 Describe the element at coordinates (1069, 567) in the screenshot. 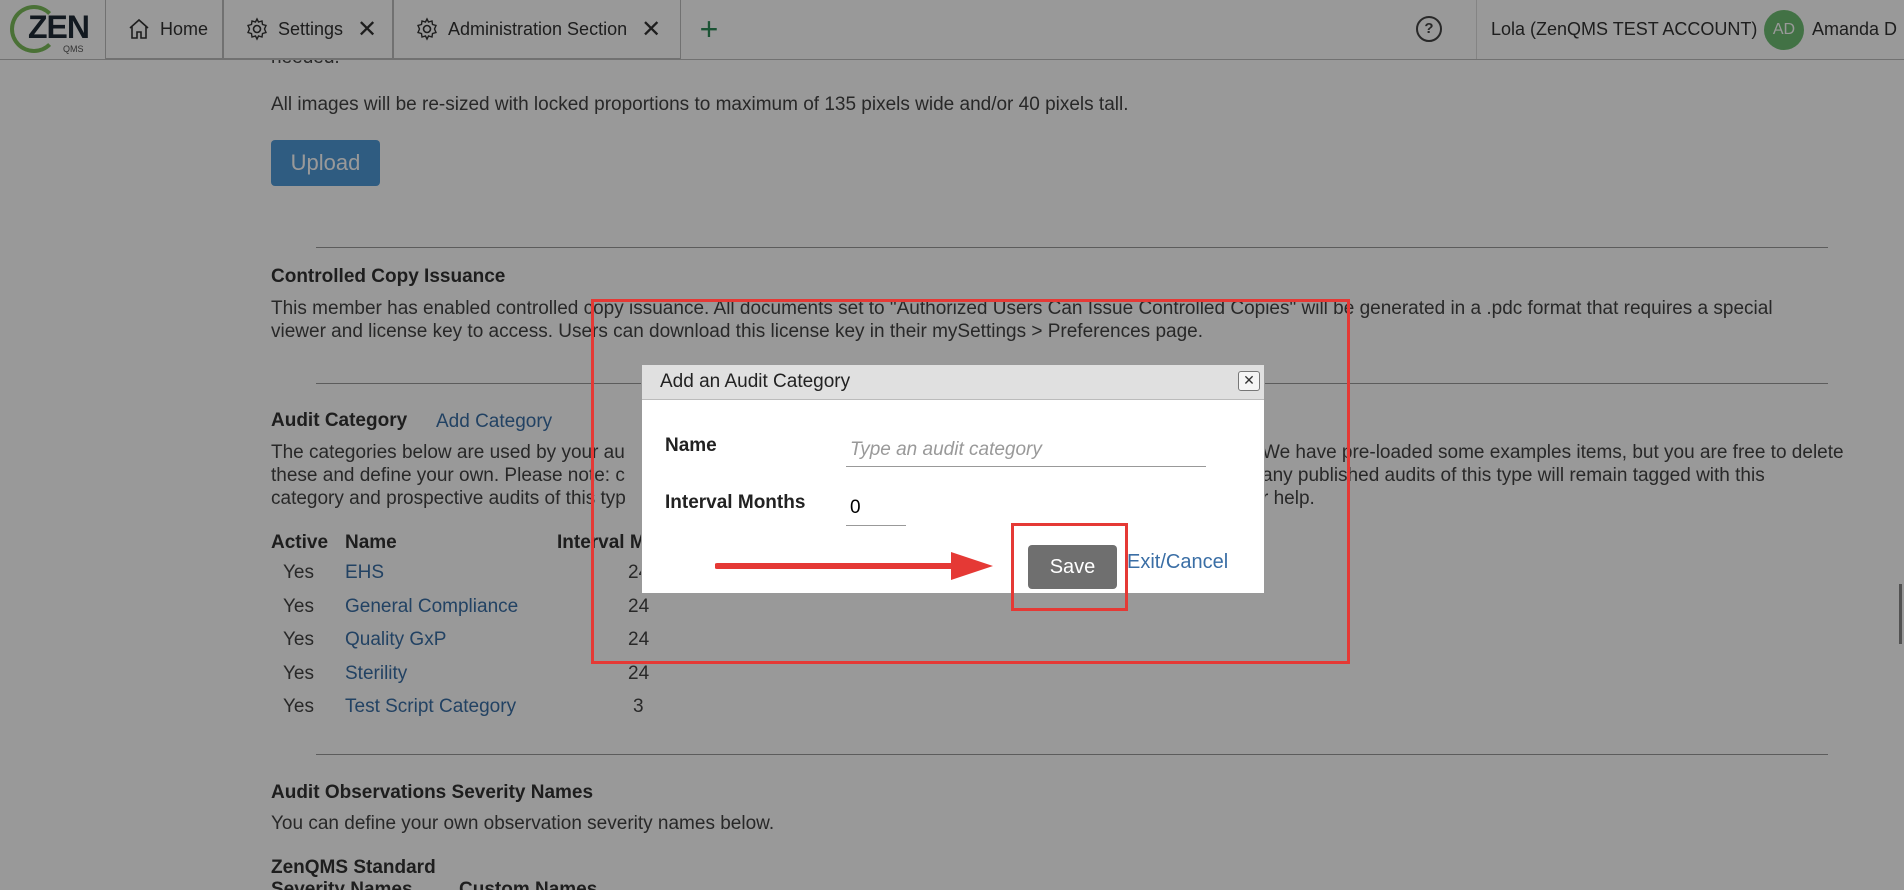

I see `annotation-outline-save` at that location.